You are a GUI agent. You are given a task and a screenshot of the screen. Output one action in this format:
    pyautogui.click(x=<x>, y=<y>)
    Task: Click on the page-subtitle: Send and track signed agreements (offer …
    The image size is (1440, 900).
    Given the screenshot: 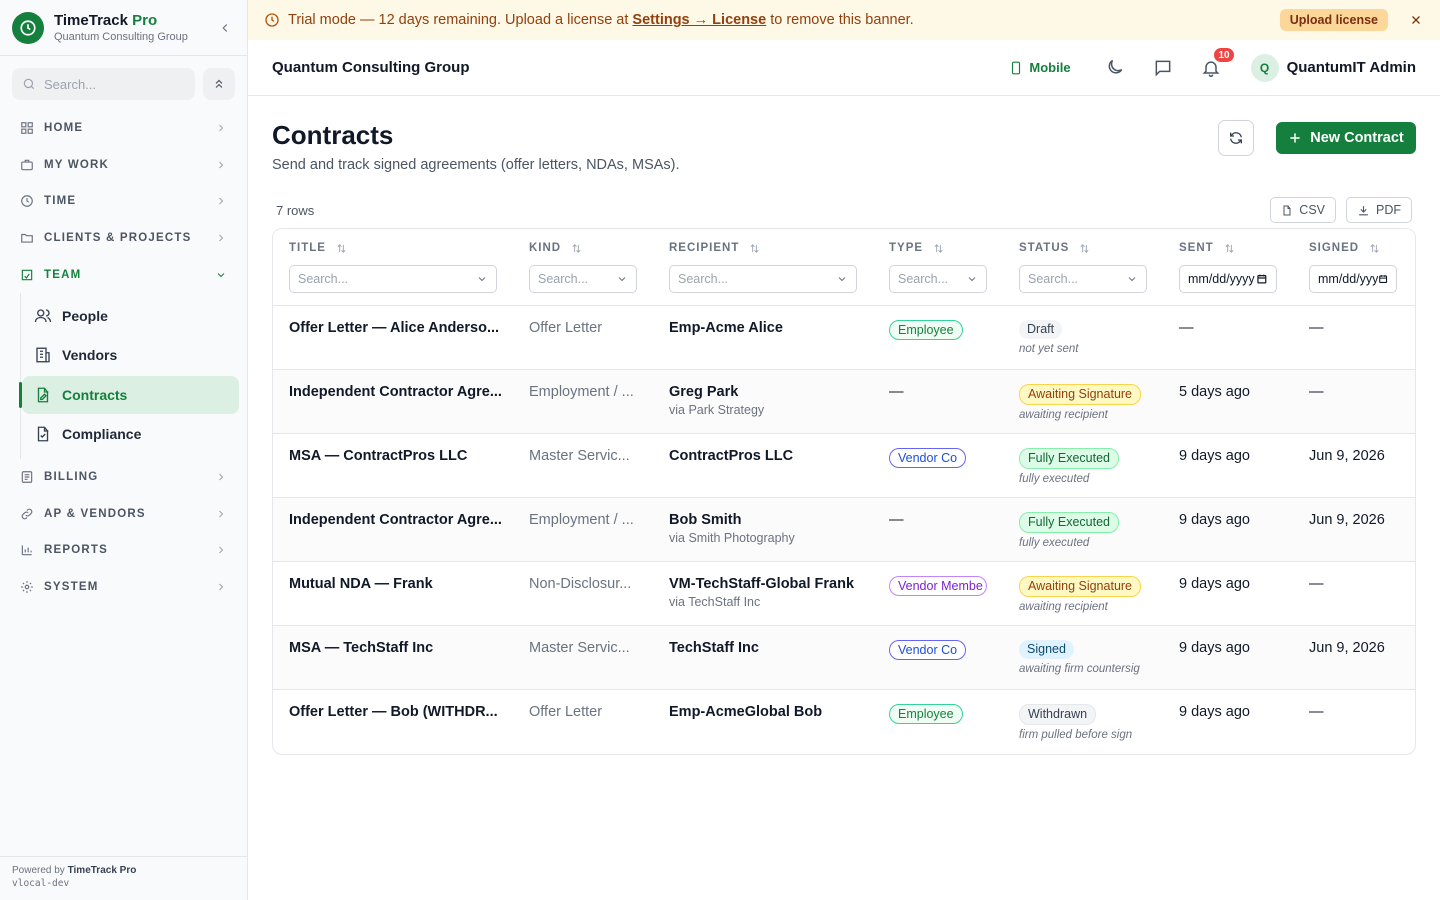 What is the action you would take?
    pyautogui.click(x=476, y=165)
    